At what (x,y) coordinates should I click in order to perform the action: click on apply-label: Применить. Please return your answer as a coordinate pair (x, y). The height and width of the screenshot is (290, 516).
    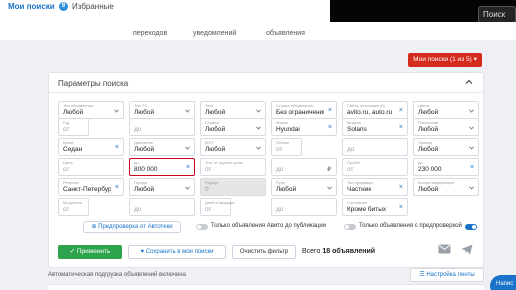
    Looking at the image, I should click on (93, 251).